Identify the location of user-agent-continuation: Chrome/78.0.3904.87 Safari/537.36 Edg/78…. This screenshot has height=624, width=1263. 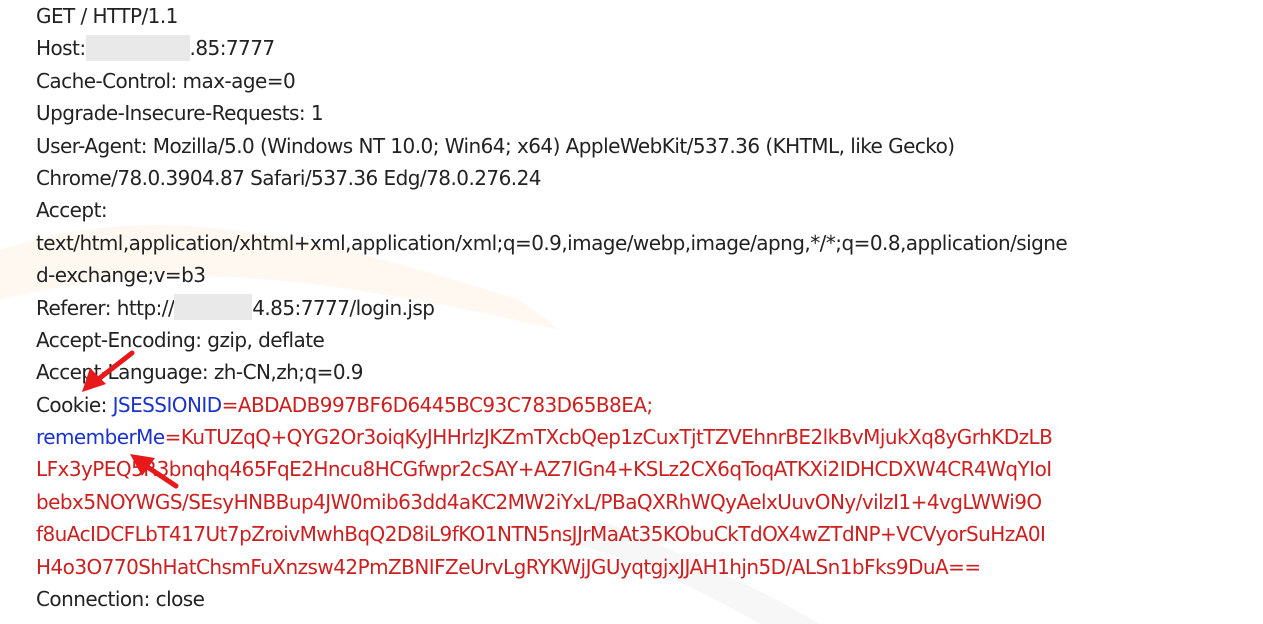
(288, 177).